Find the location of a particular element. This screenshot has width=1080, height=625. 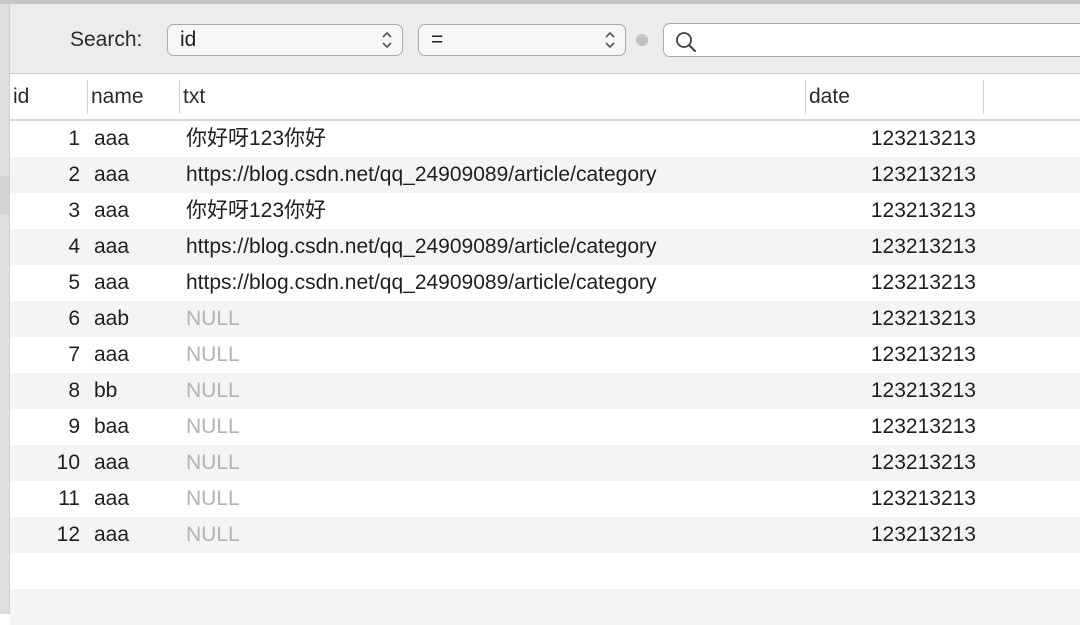

cell-id: 1 is located at coordinates (45, 139).